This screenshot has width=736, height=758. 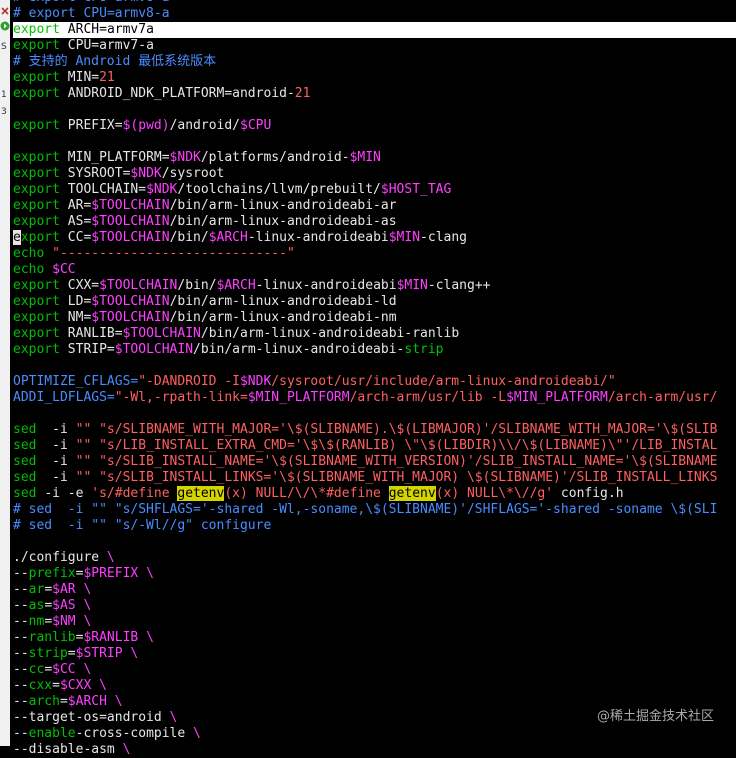 What do you see at coordinates (181, 93) in the screenshot?
I see `code-token: ANDROID_NDK_PLATFORM=android-` at bounding box center [181, 93].